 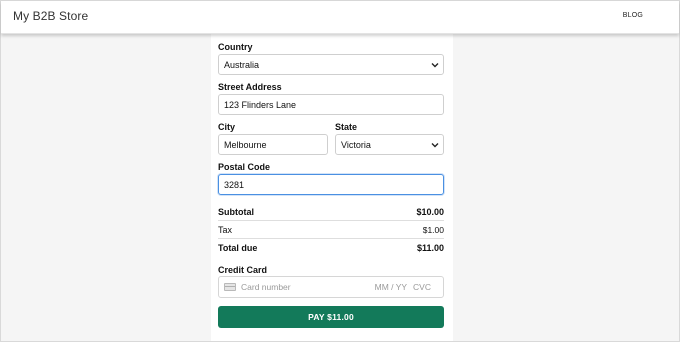 I want to click on country-value: Australia, so click(x=242, y=64).